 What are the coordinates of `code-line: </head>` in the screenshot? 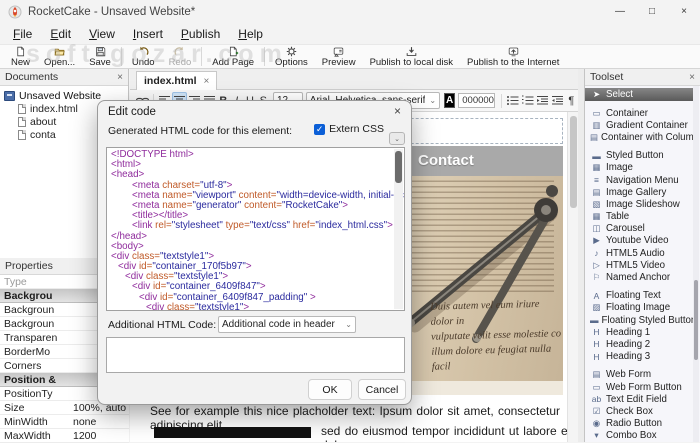 It's located at (129, 236).